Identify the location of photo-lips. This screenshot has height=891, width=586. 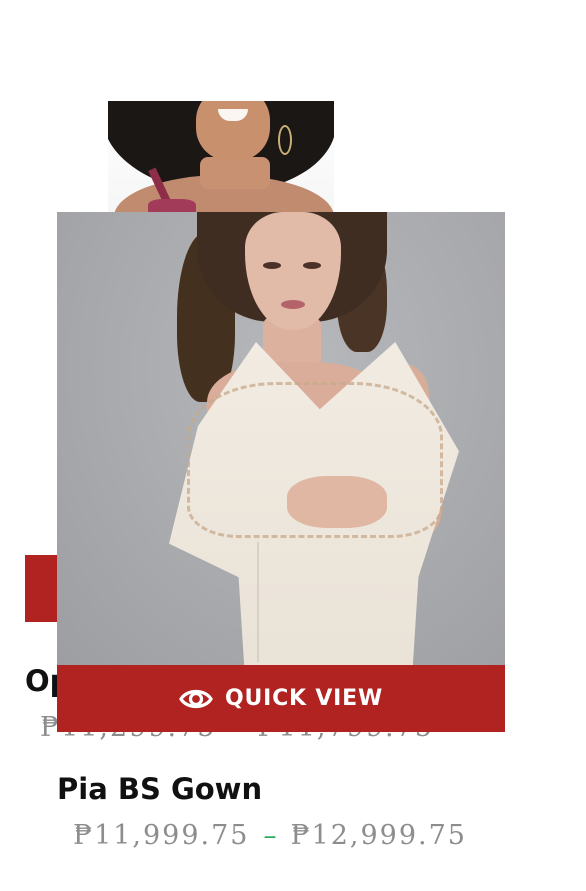
(293, 304).